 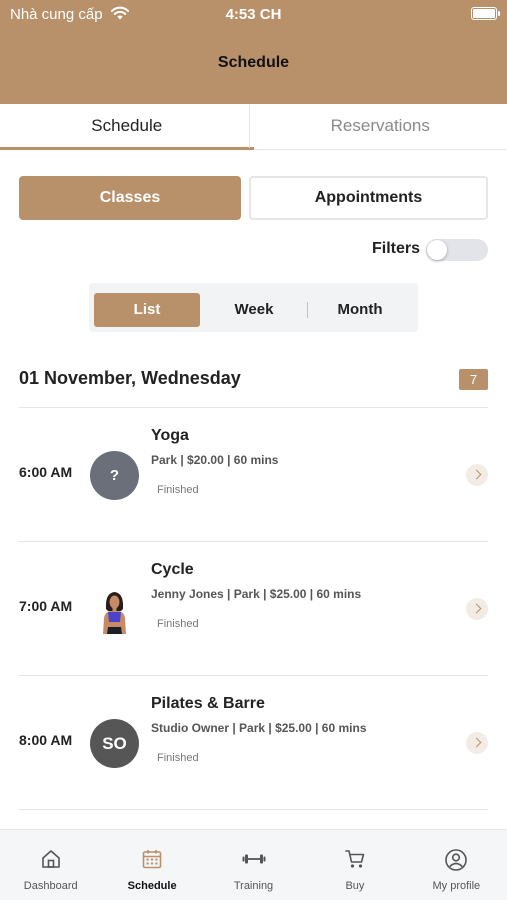 I want to click on tab-label: Buy, so click(x=355, y=886).